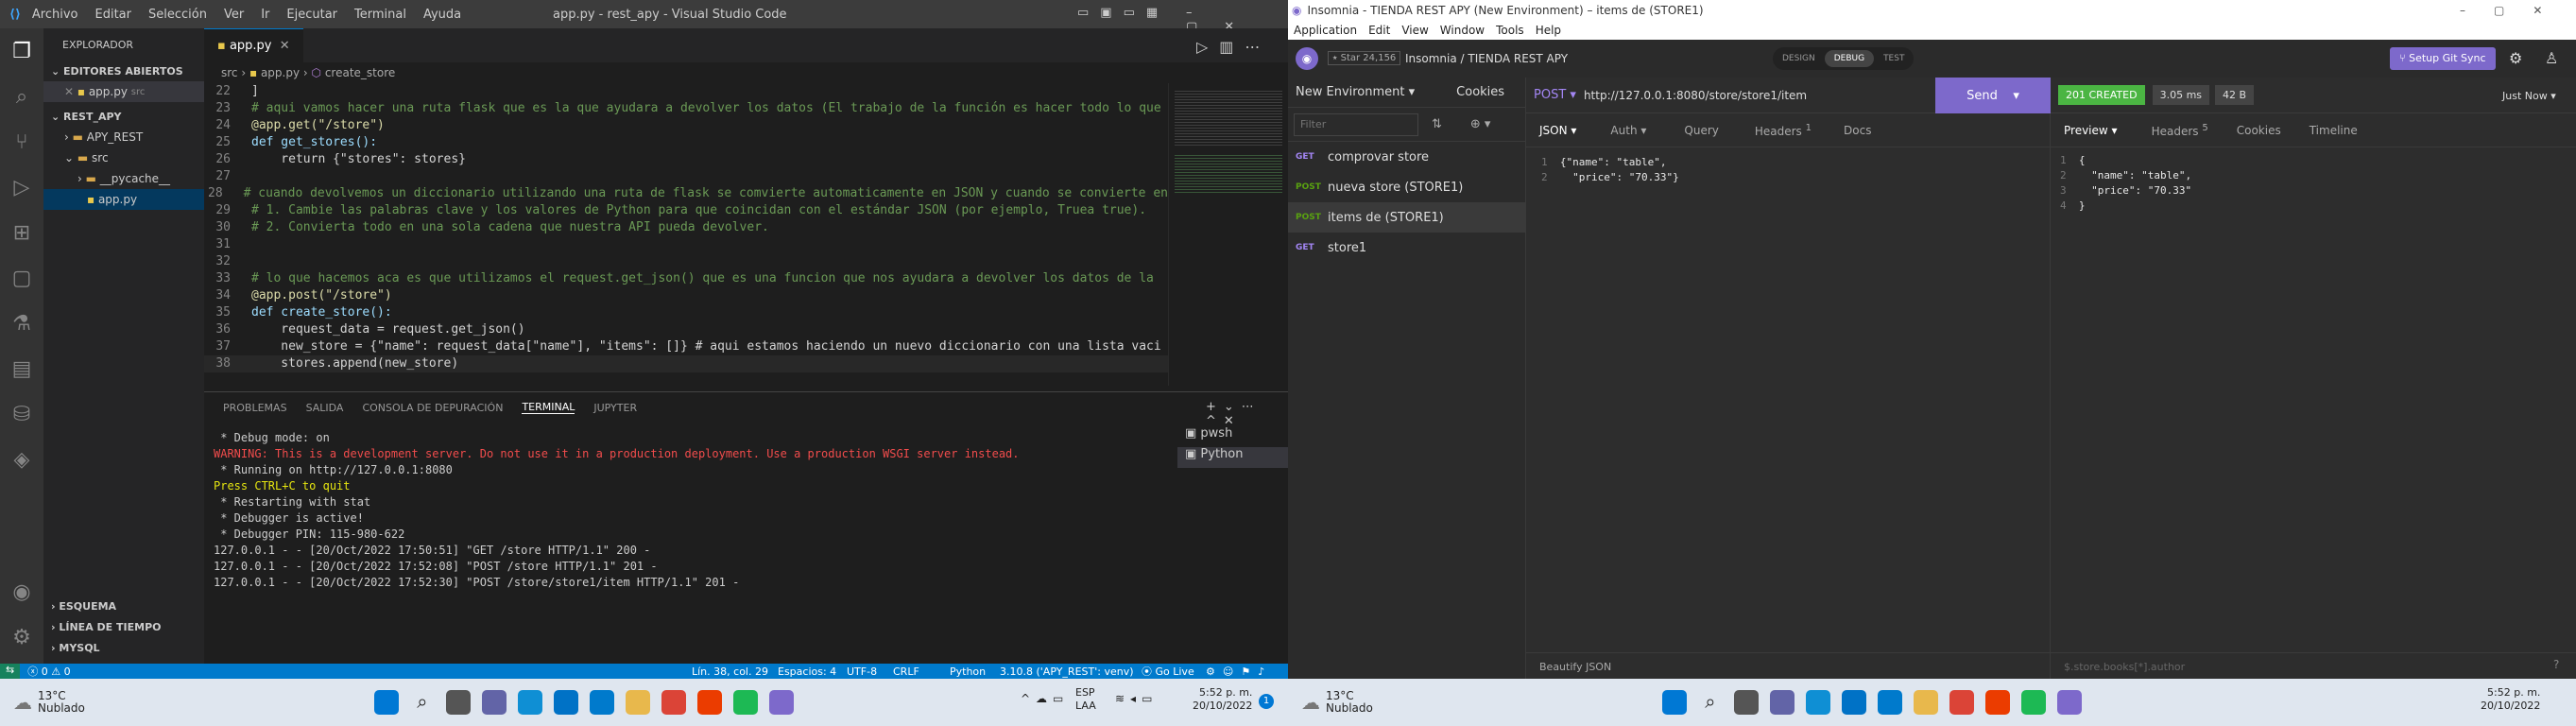 This screenshot has height=726, width=2576. Describe the element at coordinates (1788, 166) in the screenshot. I see `request-body-editor: 1 {"name": "table", 2 "price": "70.33"}` at that location.